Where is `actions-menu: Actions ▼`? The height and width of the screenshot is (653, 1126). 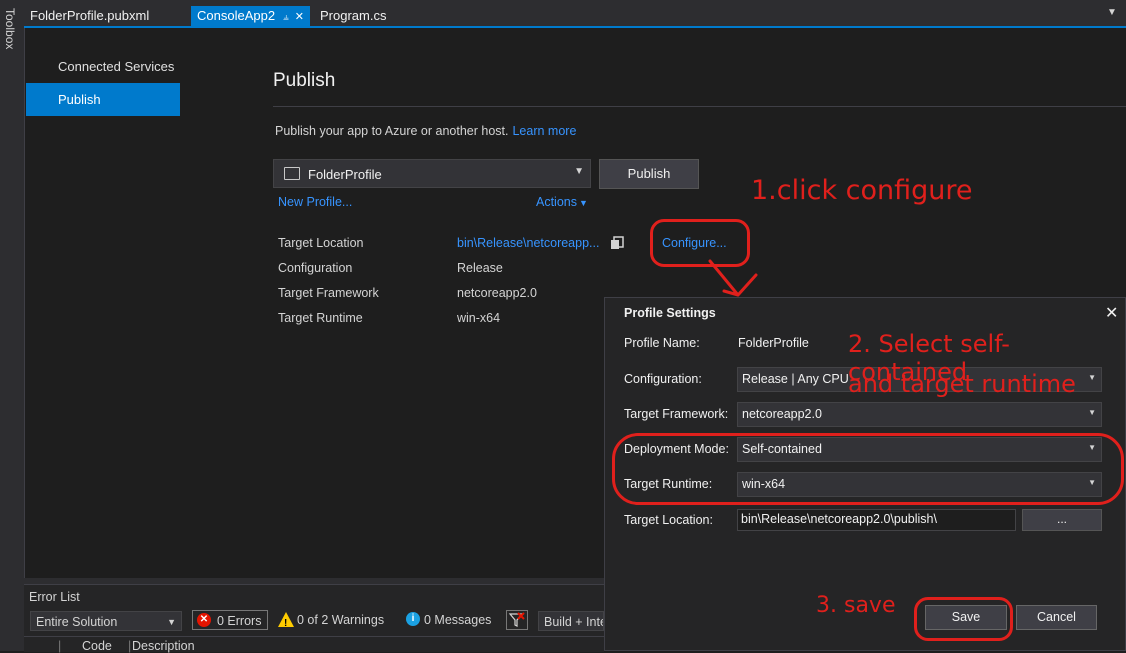 actions-menu: Actions ▼ is located at coordinates (562, 202).